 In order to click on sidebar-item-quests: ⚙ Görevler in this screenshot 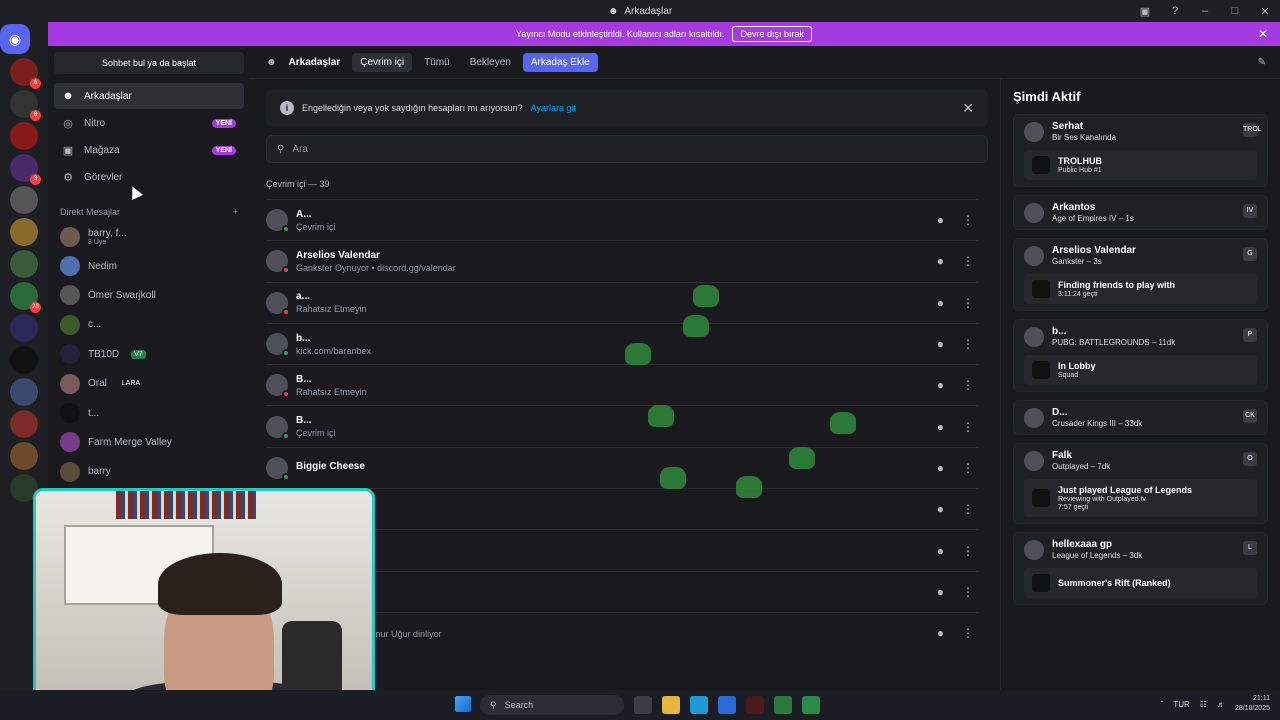, I will do `click(149, 177)`.